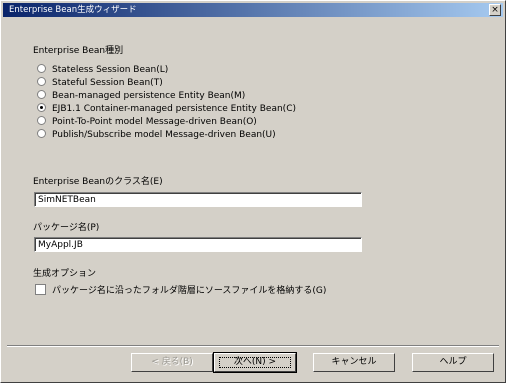 This screenshot has height=383, width=506. What do you see at coordinates (253, 346) in the screenshot?
I see `separator` at bounding box center [253, 346].